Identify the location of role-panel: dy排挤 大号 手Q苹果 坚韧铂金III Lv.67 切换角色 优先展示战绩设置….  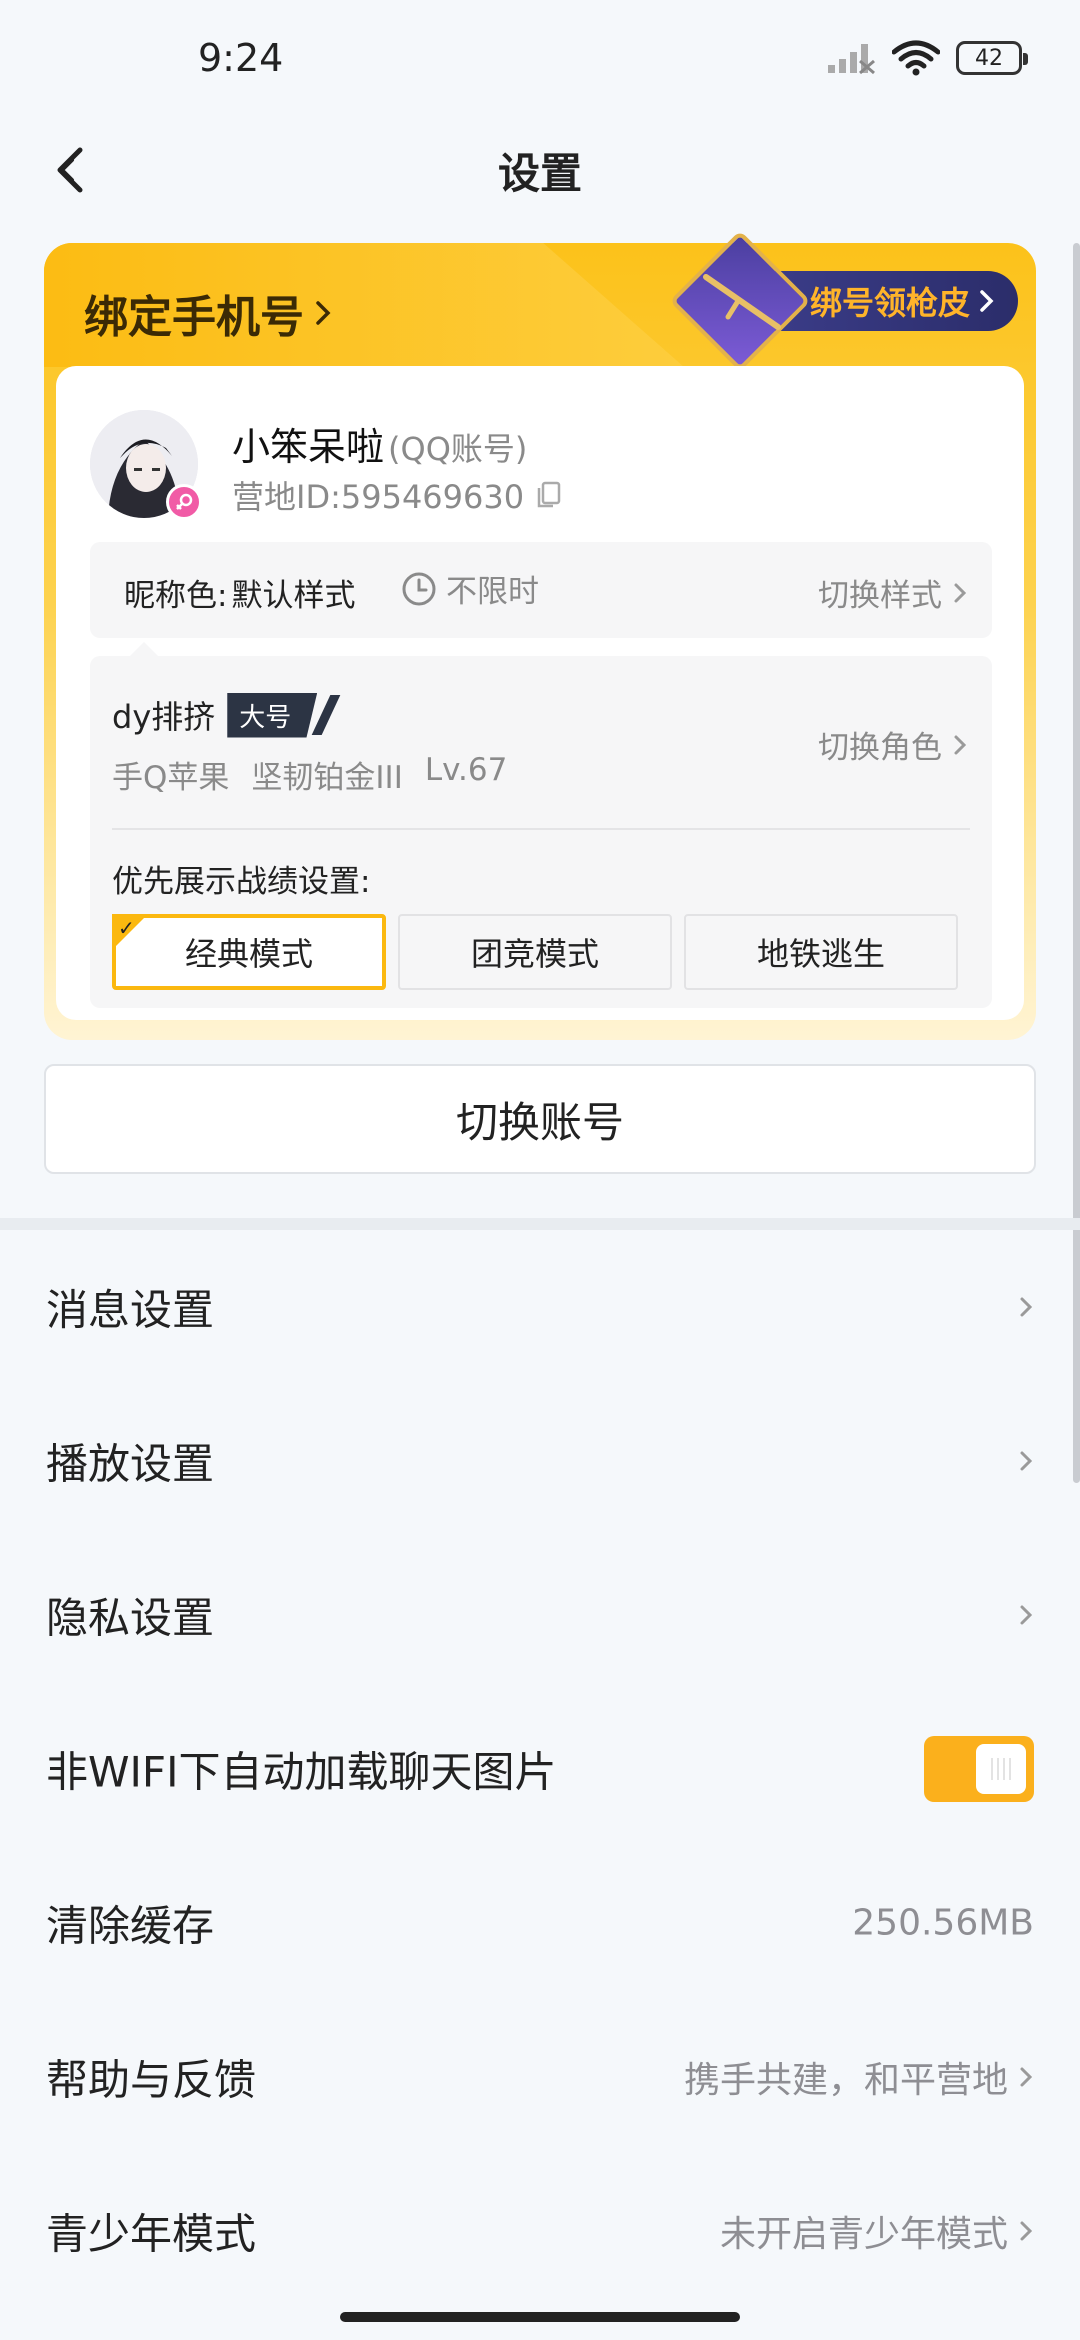
(541, 825).